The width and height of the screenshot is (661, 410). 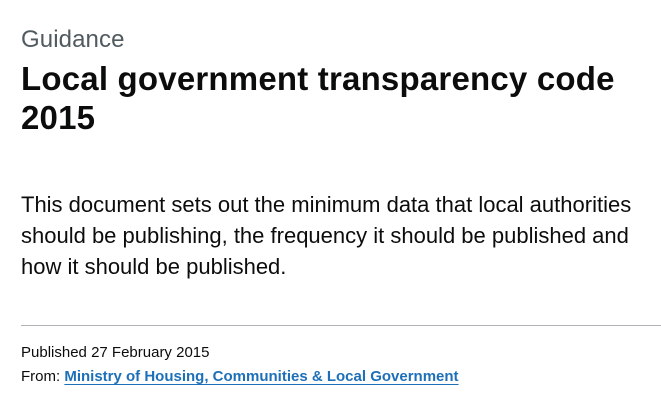 I want to click on published-label: Published, so click(x=54, y=352).